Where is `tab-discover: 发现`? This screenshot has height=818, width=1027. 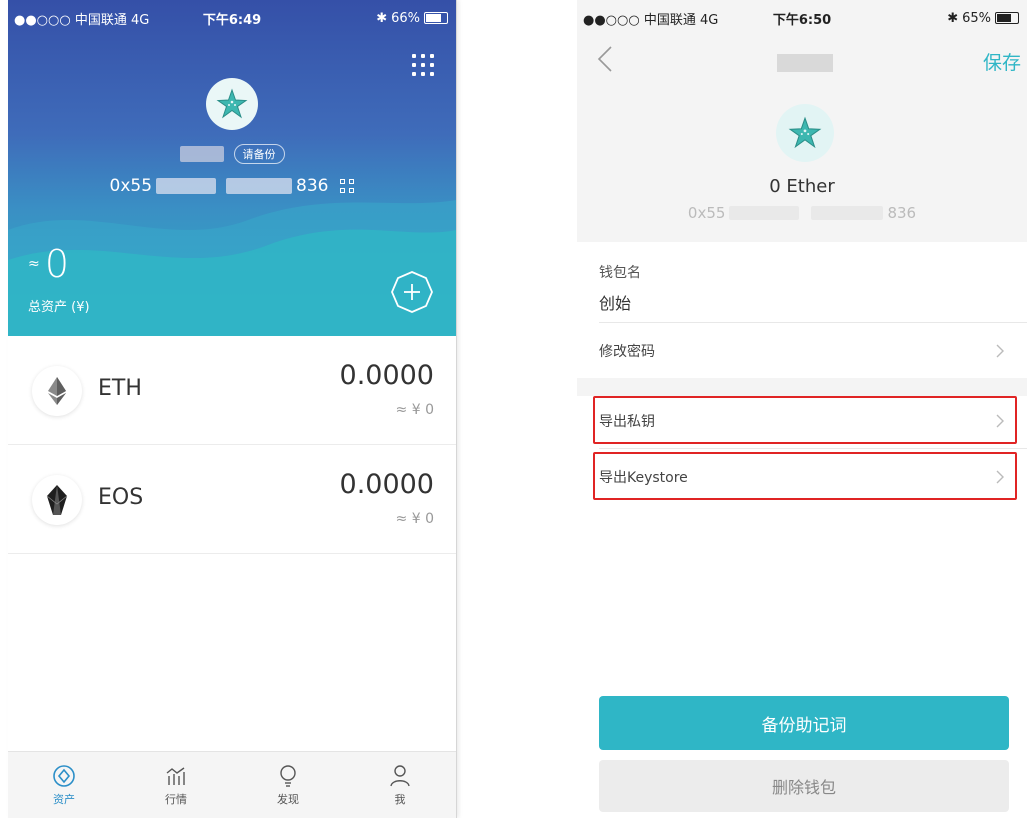
tab-discover: 发现 is located at coordinates (288, 785).